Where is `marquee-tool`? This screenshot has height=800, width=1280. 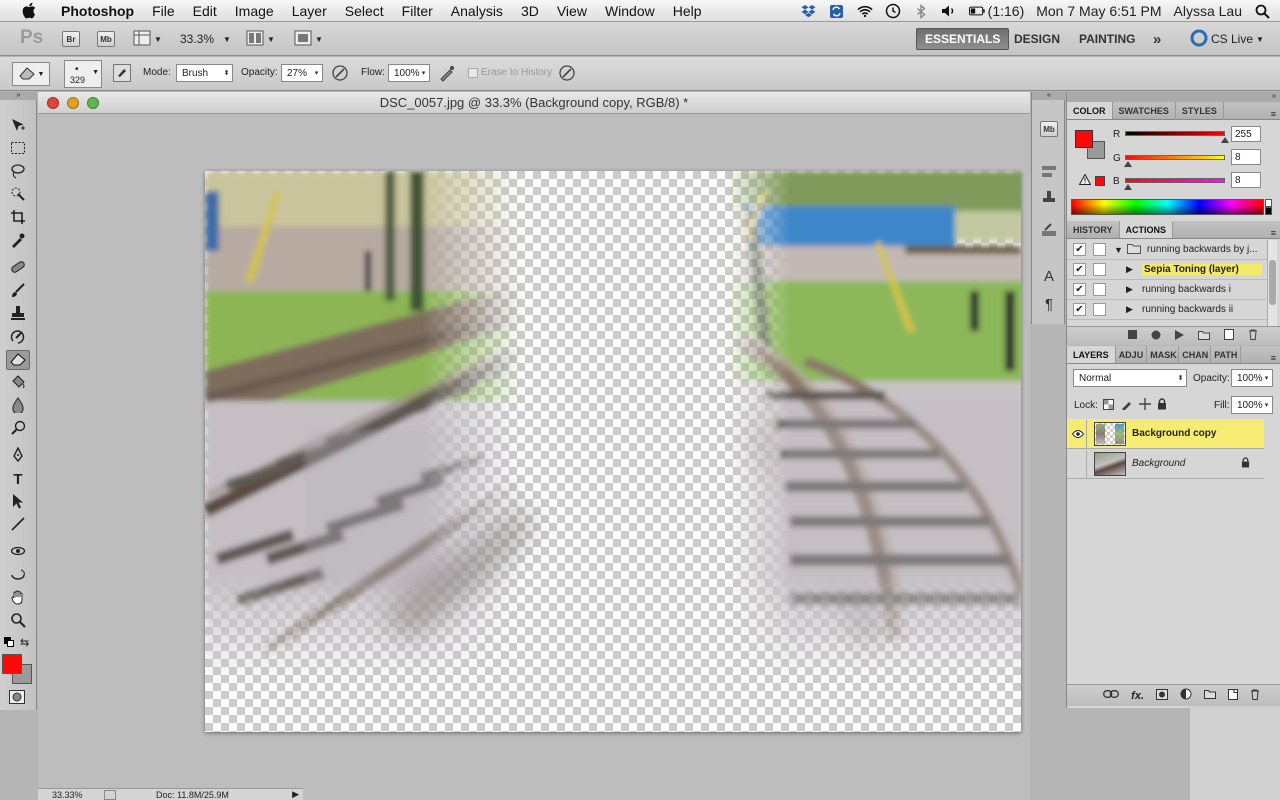 marquee-tool is located at coordinates (18, 149).